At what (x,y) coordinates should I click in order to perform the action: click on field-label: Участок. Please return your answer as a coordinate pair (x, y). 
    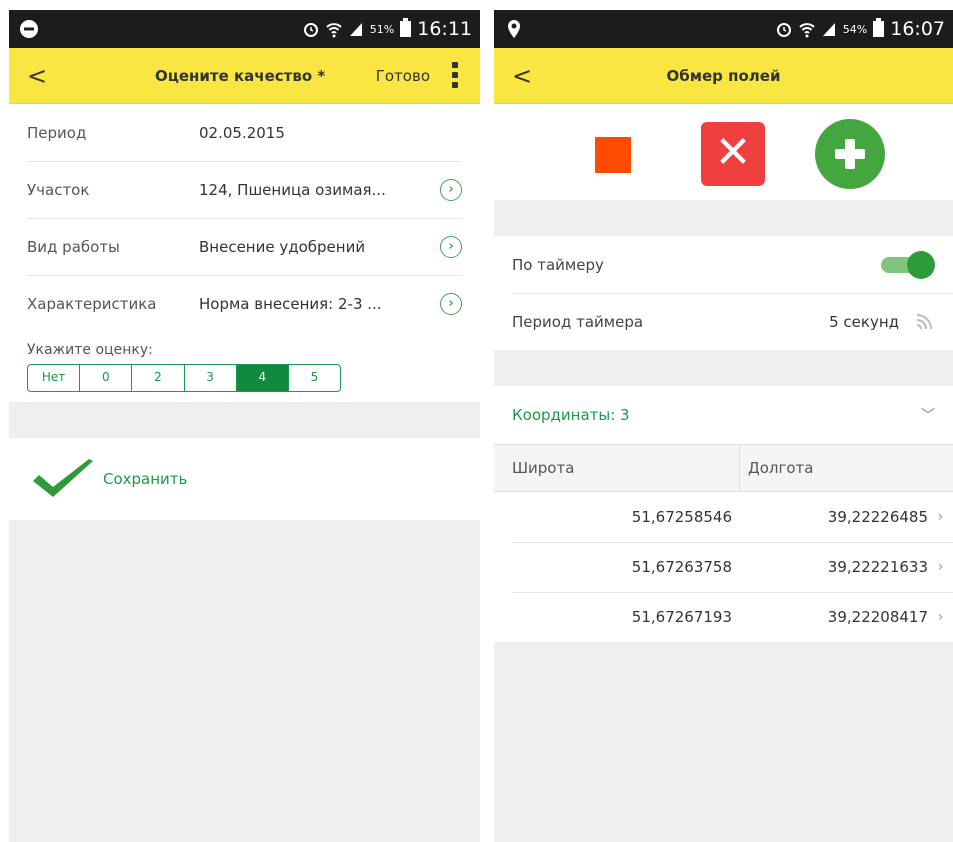
    Looking at the image, I should click on (58, 189).